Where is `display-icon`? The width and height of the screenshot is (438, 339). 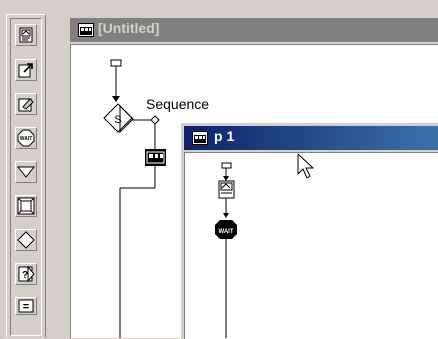 display-icon is located at coordinates (226, 189).